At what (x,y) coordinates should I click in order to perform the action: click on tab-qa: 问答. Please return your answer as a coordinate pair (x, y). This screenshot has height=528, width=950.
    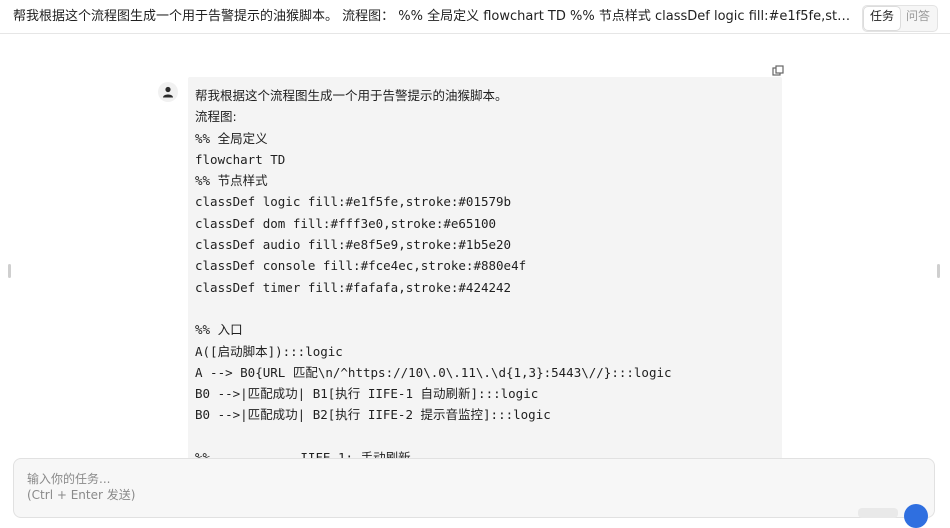
    Looking at the image, I should click on (918, 18).